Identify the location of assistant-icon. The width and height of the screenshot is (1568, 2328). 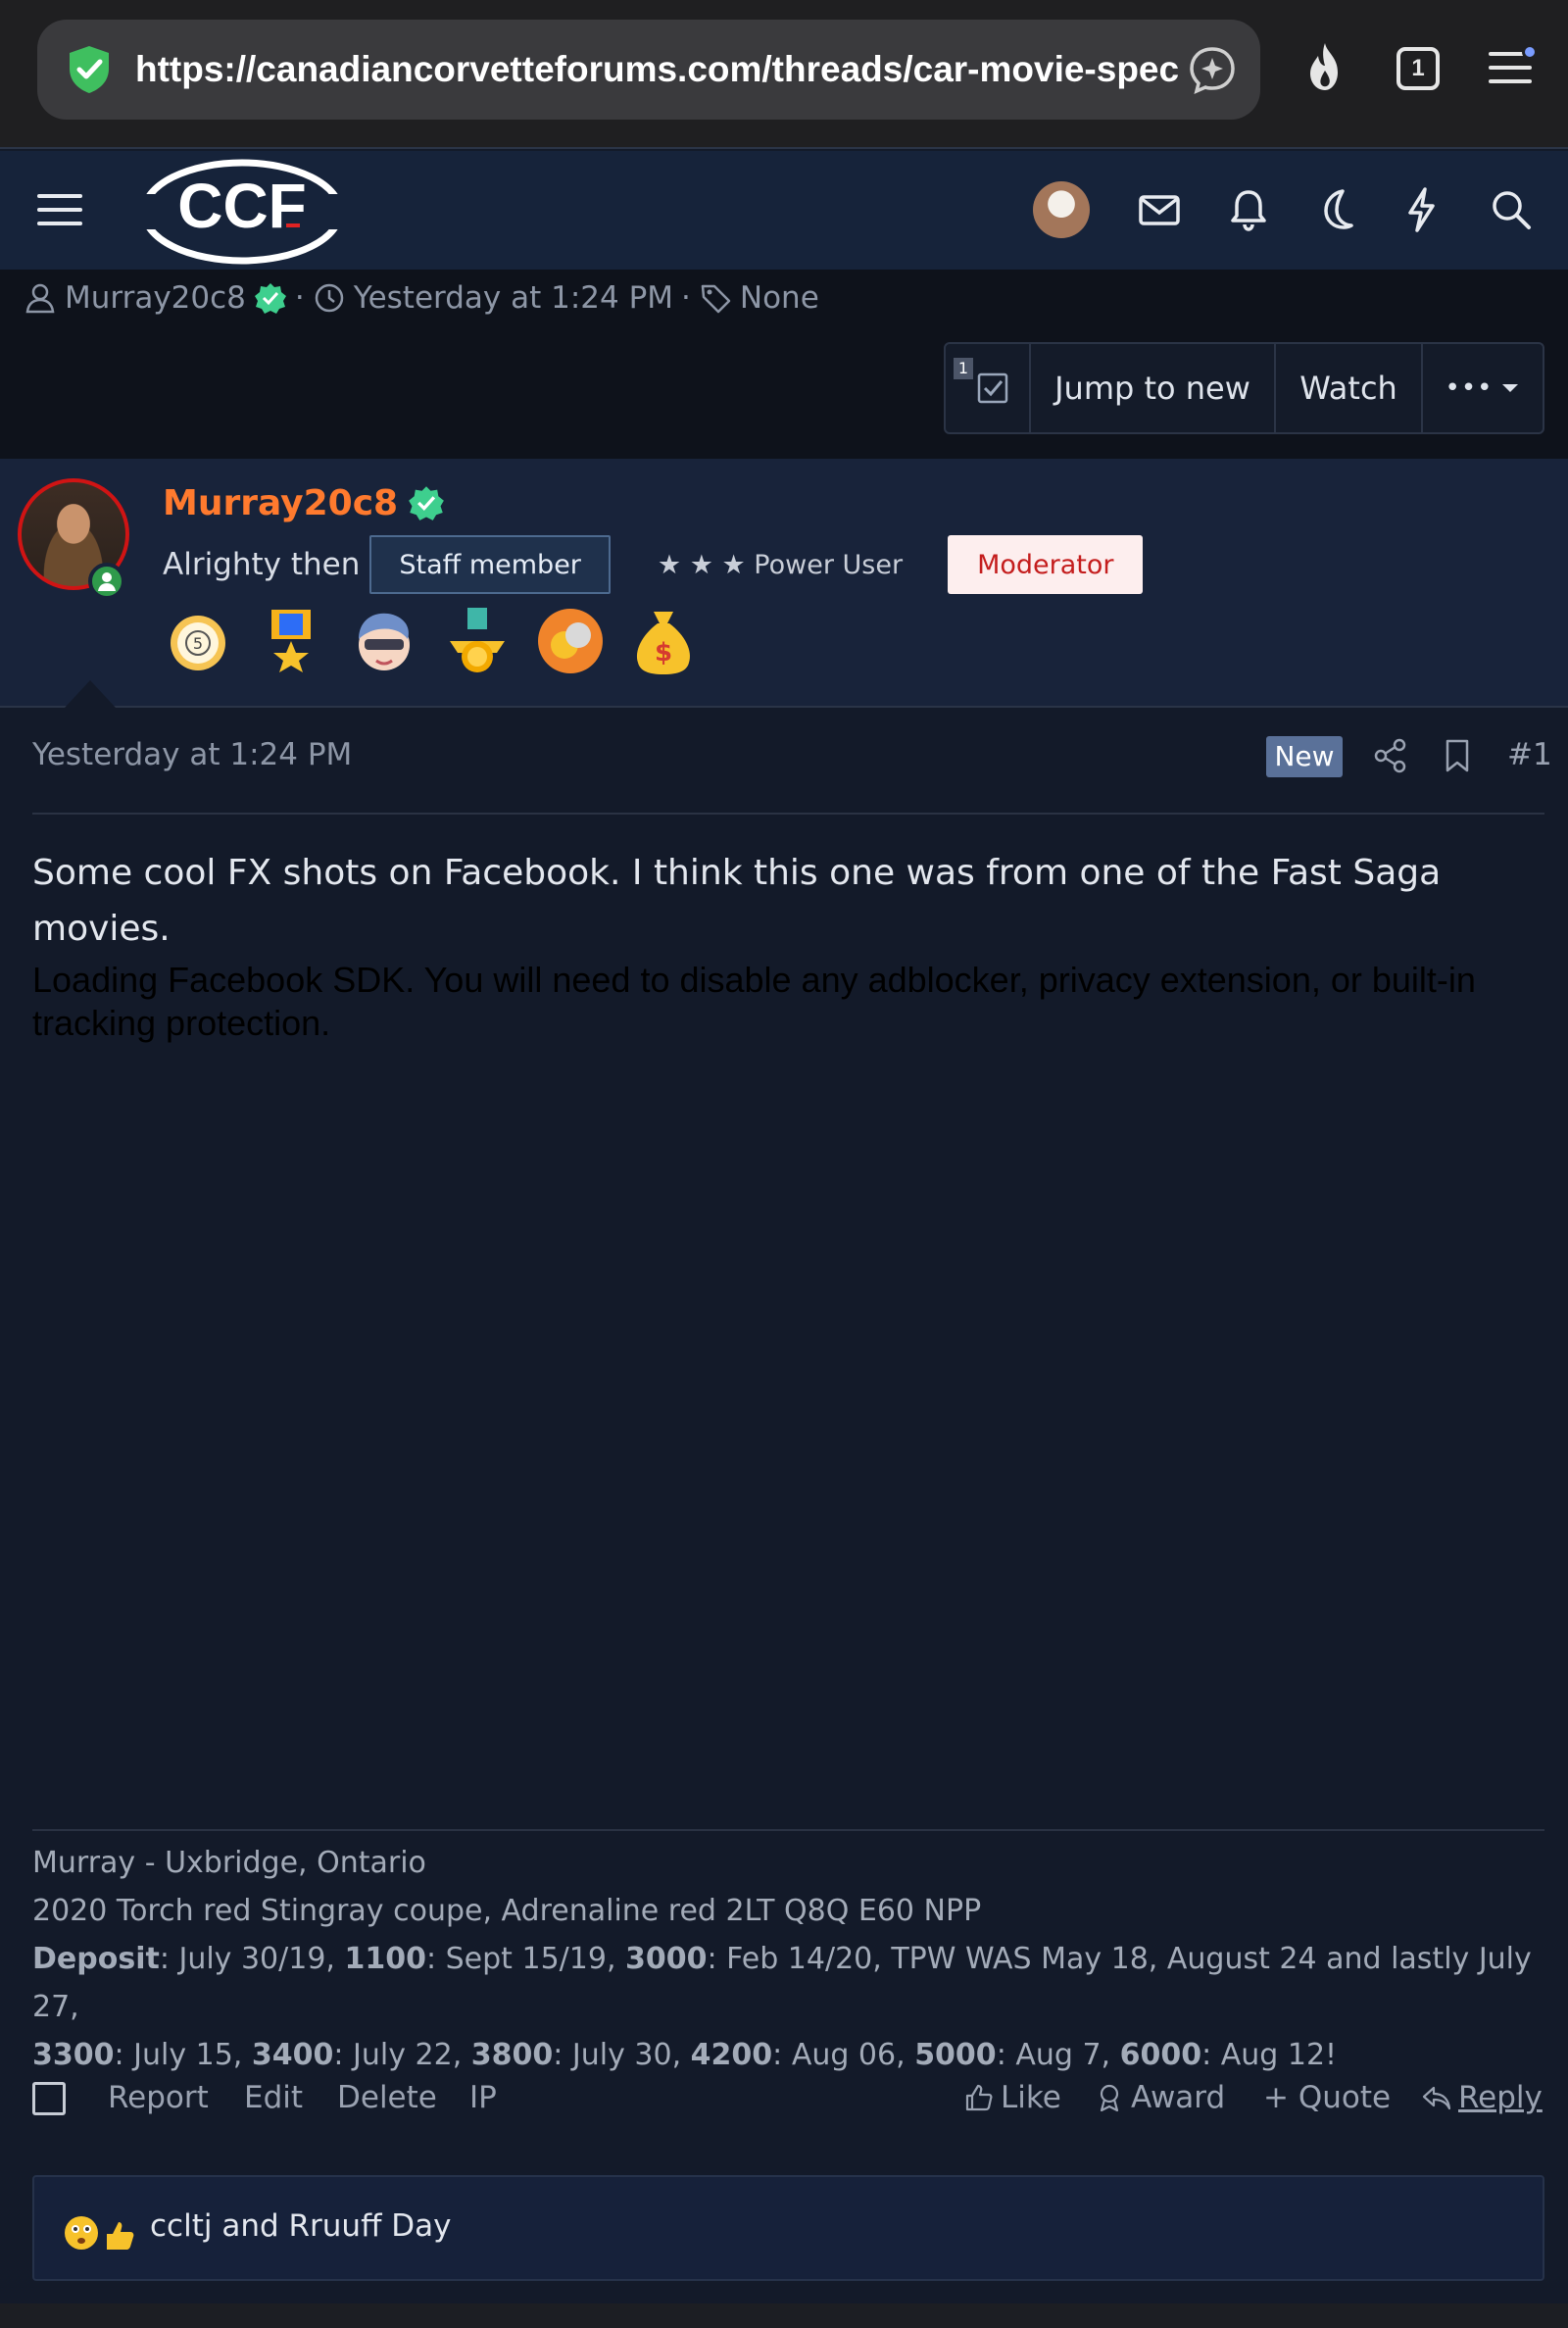
(1212, 69).